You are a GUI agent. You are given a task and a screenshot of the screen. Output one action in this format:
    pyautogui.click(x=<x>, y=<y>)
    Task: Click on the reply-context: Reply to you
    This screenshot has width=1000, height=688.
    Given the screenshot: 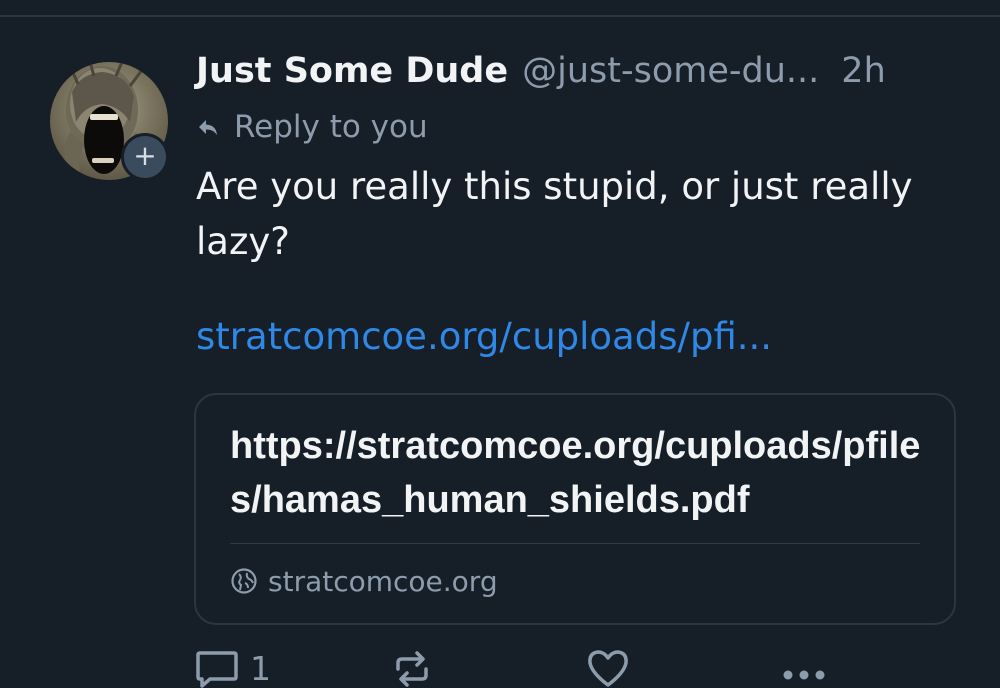 What is the action you would take?
    pyautogui.click(x=312, y=127)
    